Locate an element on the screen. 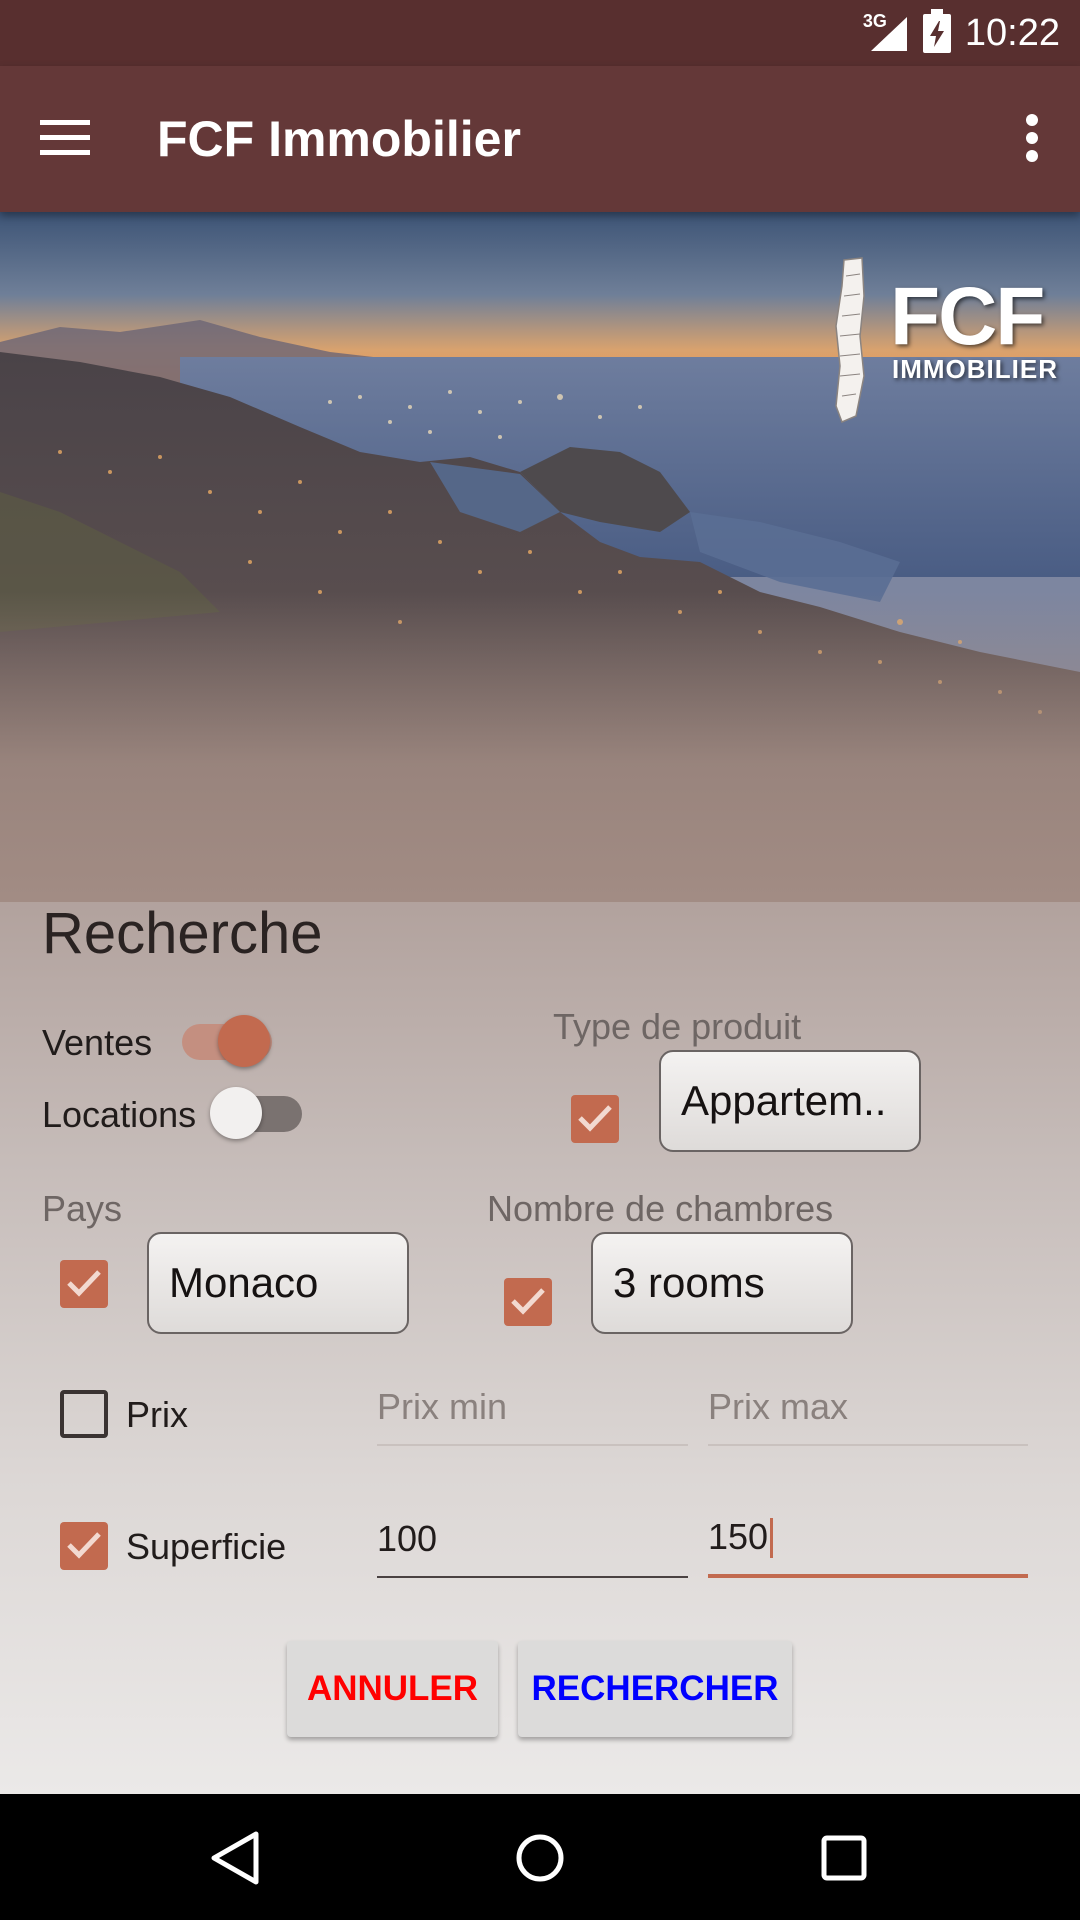 The width and height of the screenshot is (1080, 1920). status-icons: 3G 10:22 is located at coordinates (961, 33).